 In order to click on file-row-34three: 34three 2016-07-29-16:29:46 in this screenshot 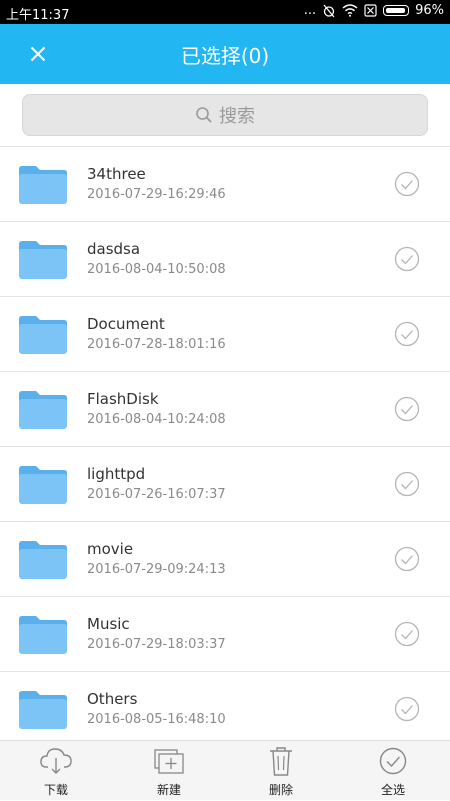, I will do `click(225, 183)`.